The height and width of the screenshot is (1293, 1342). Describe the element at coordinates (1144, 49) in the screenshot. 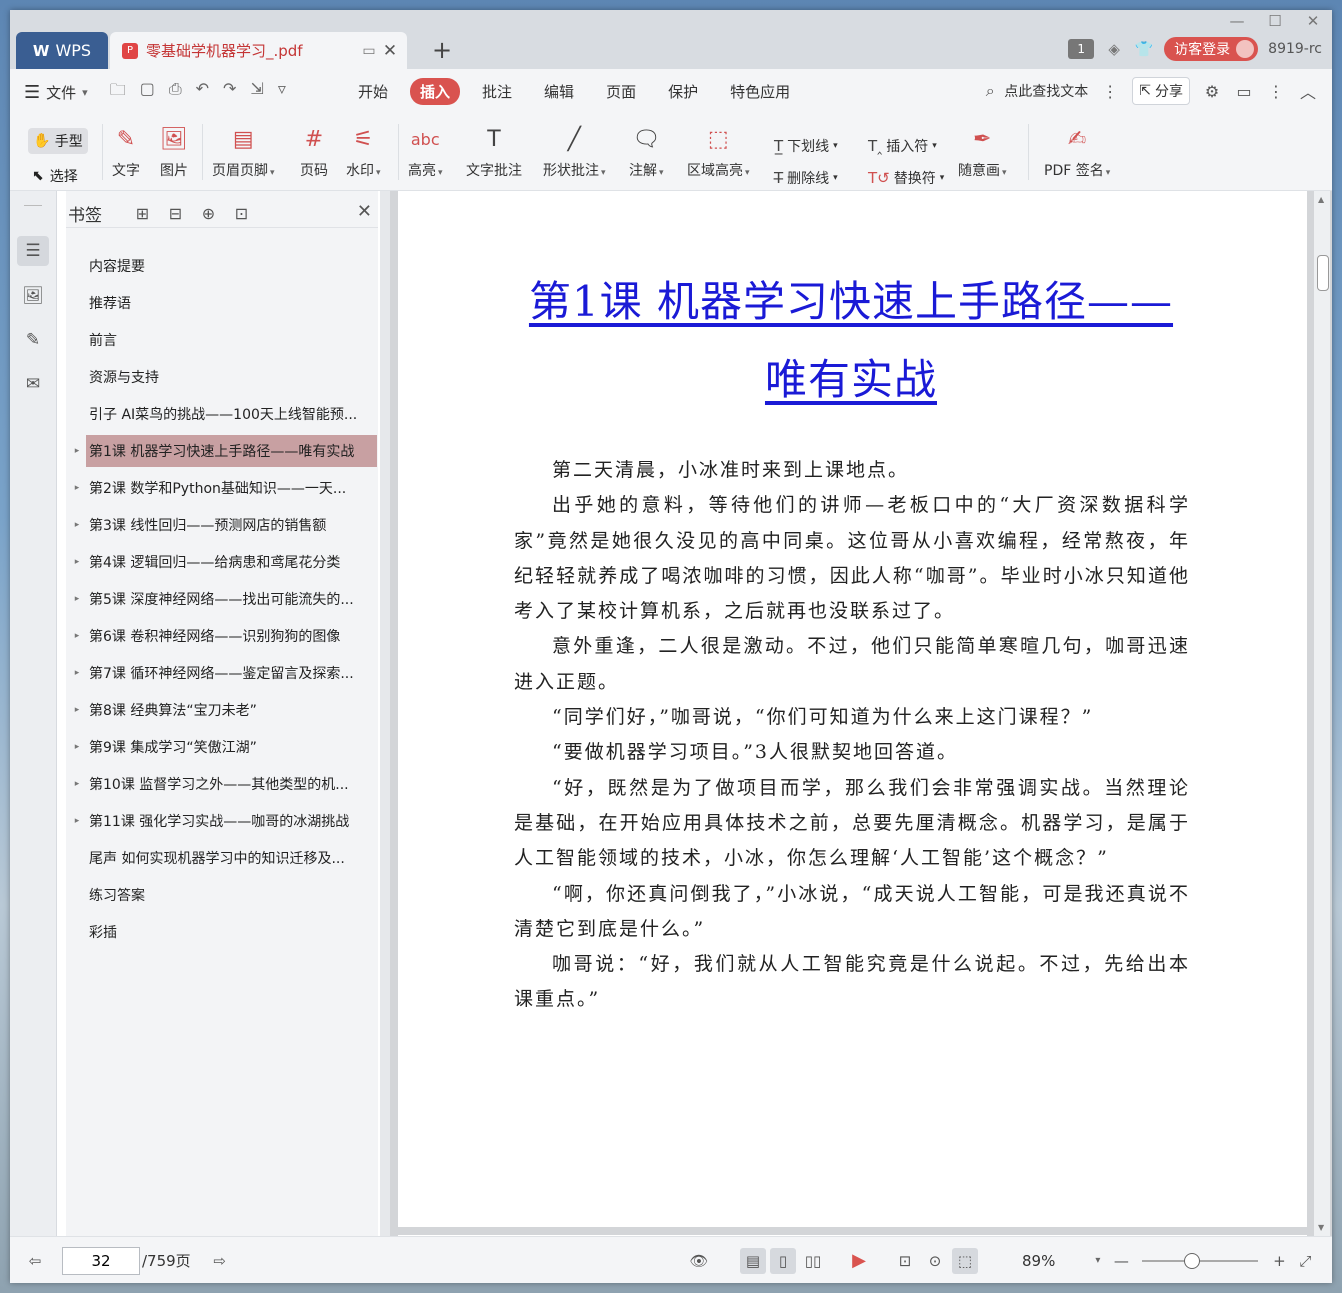

I see `tshirt-icon: 👕` at that location.